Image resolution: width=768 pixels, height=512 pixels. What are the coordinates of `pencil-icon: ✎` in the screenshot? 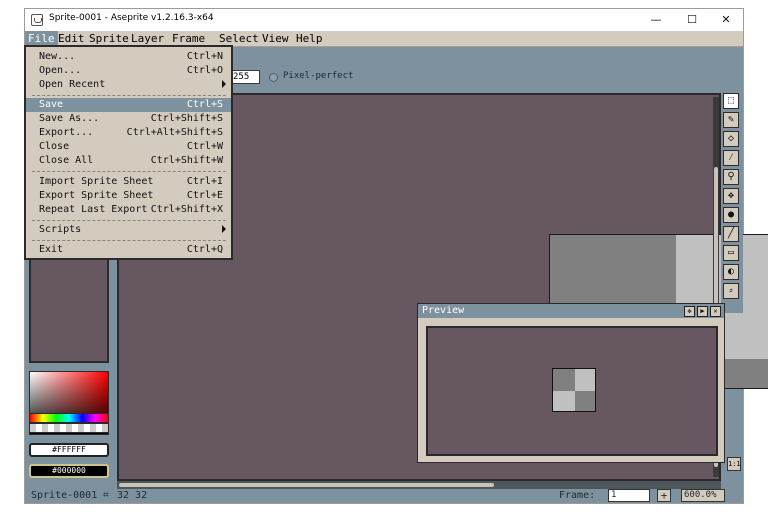 It's located at (731, 120).